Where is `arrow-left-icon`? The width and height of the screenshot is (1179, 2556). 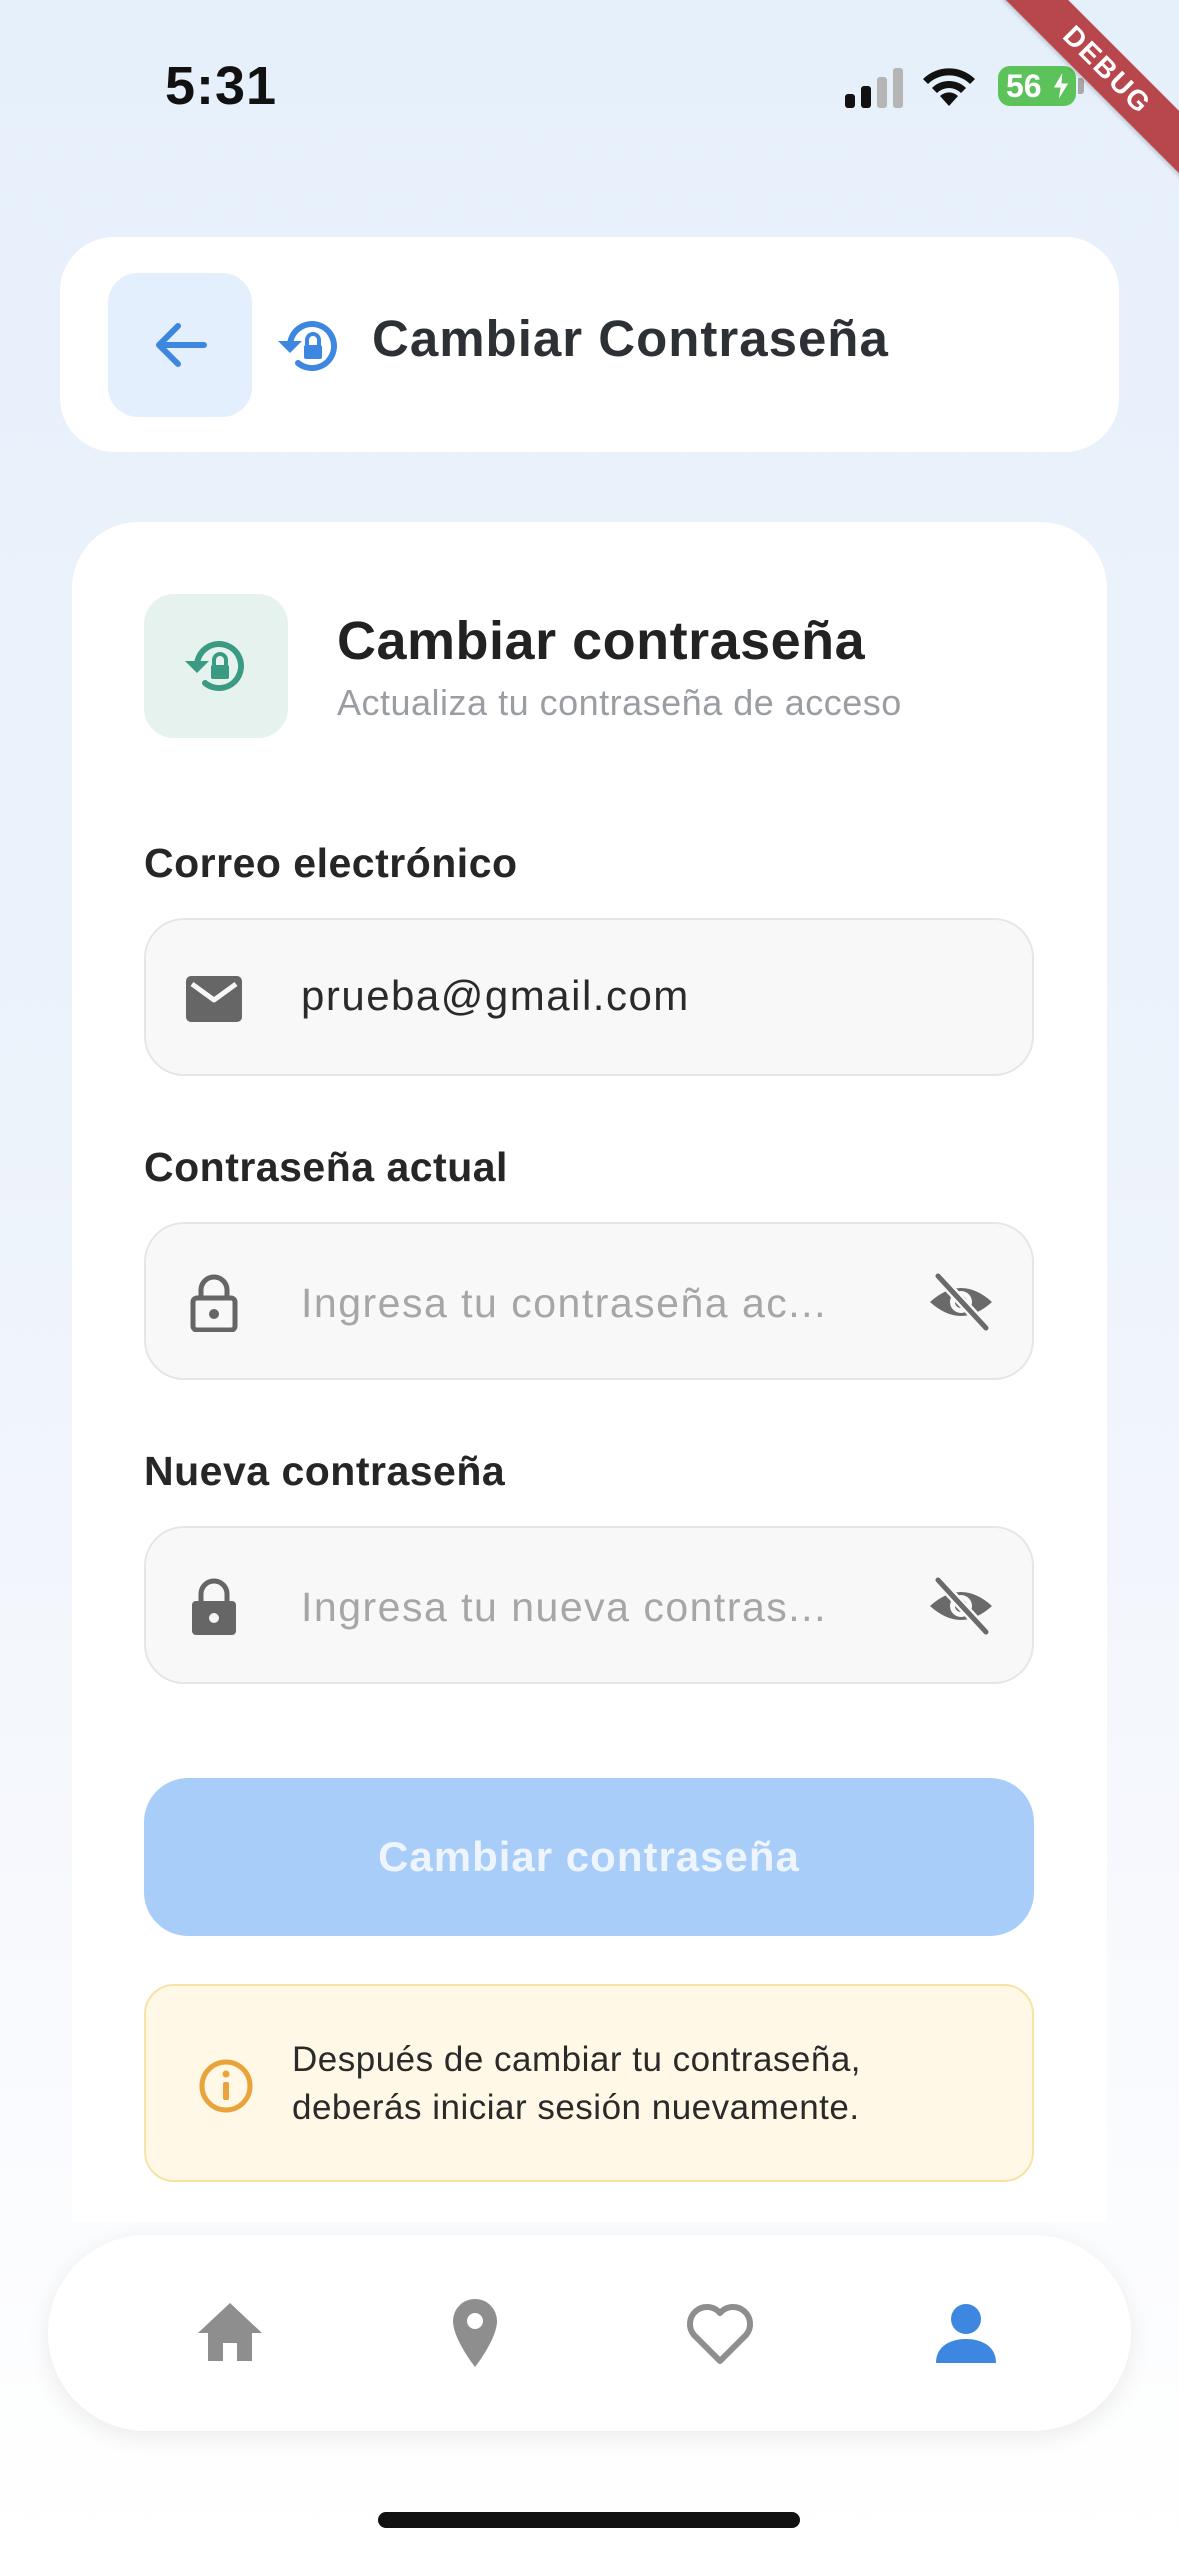 arrow-left-icon is located at coordinates (181, 345).